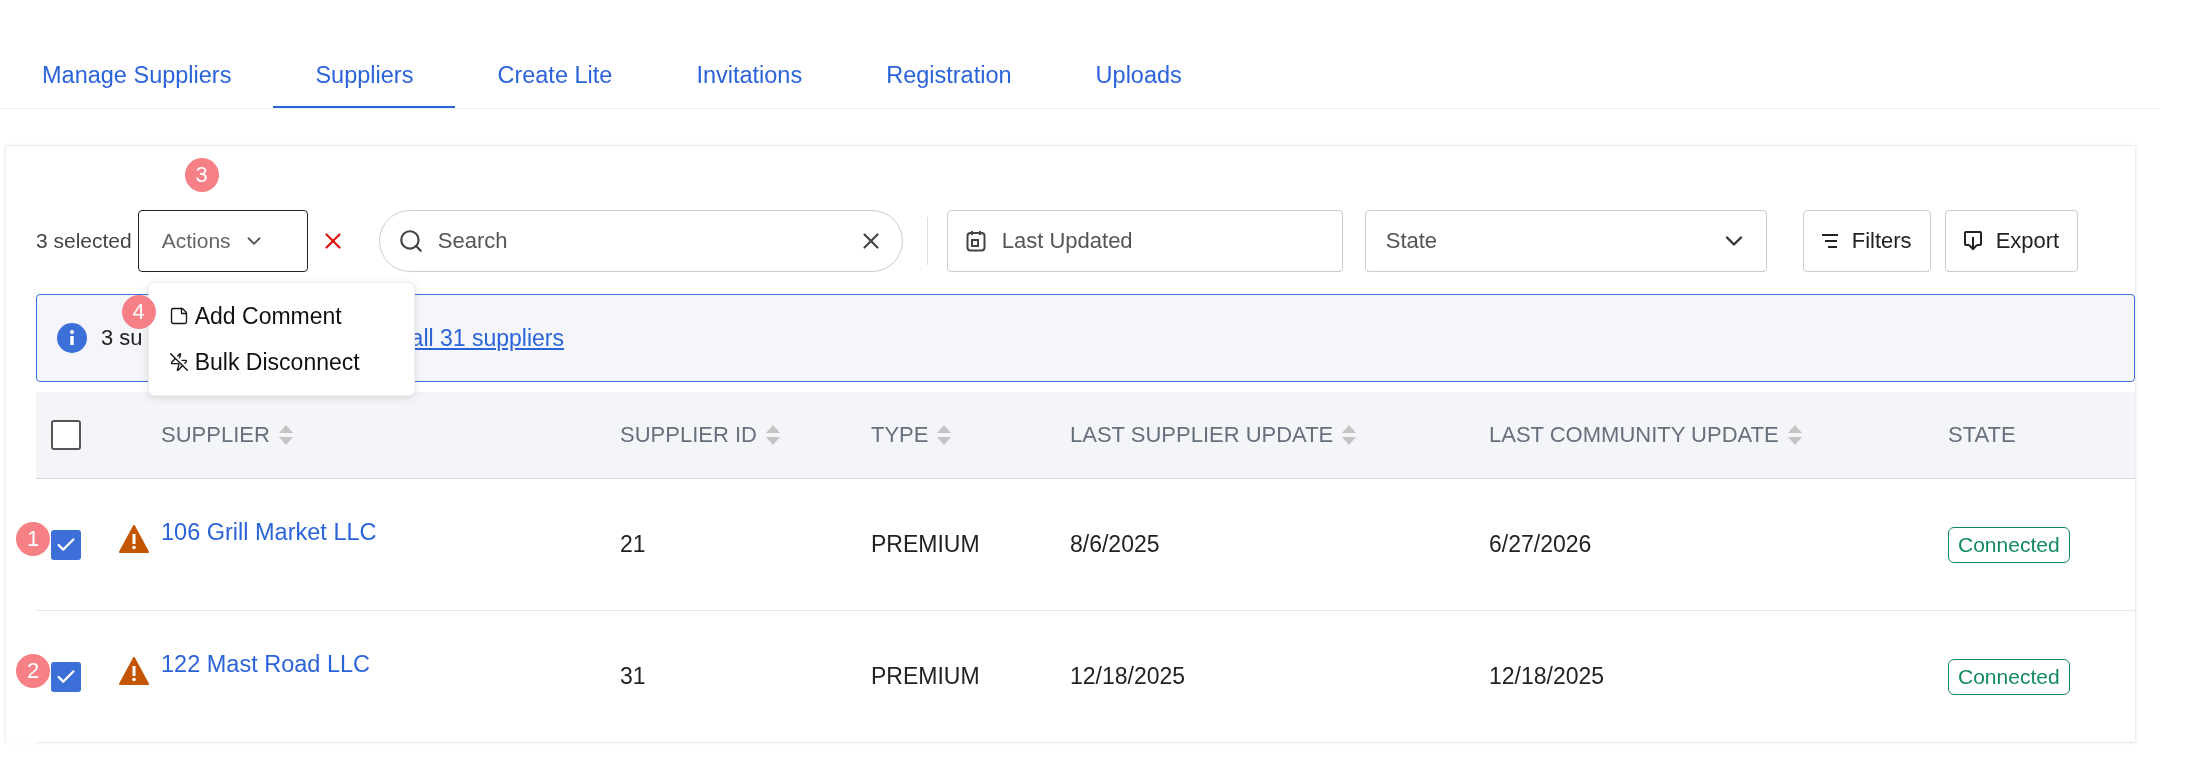 This screenshot has width=2200, height=760. What do you see at coordinates (688, 435) in the screenshot?
I see `column-header: SUPPLIER ID` at bounding box center [688, 435].